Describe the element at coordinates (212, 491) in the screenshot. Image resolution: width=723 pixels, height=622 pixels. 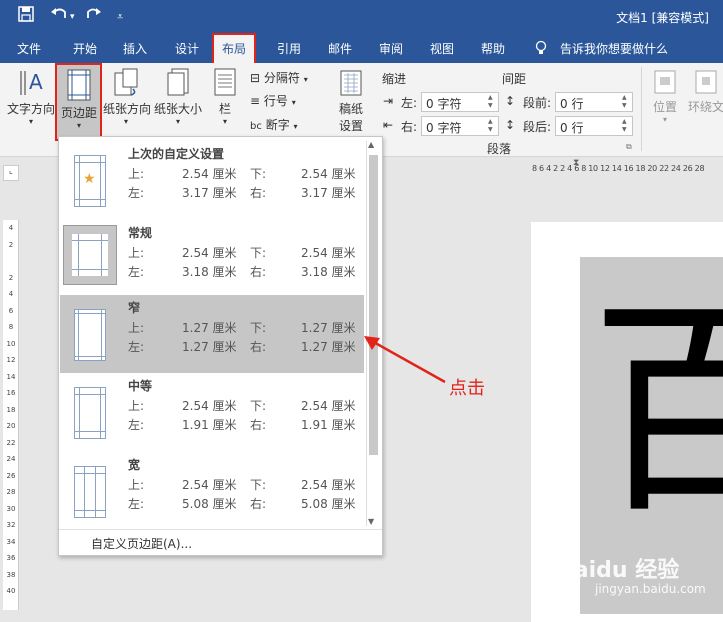
I see `margin-option-4: 宽上: 2.54 厘米 下: 2.54 厘米 左: 5.08 厘米 右: 5.08 厘米` at that location.